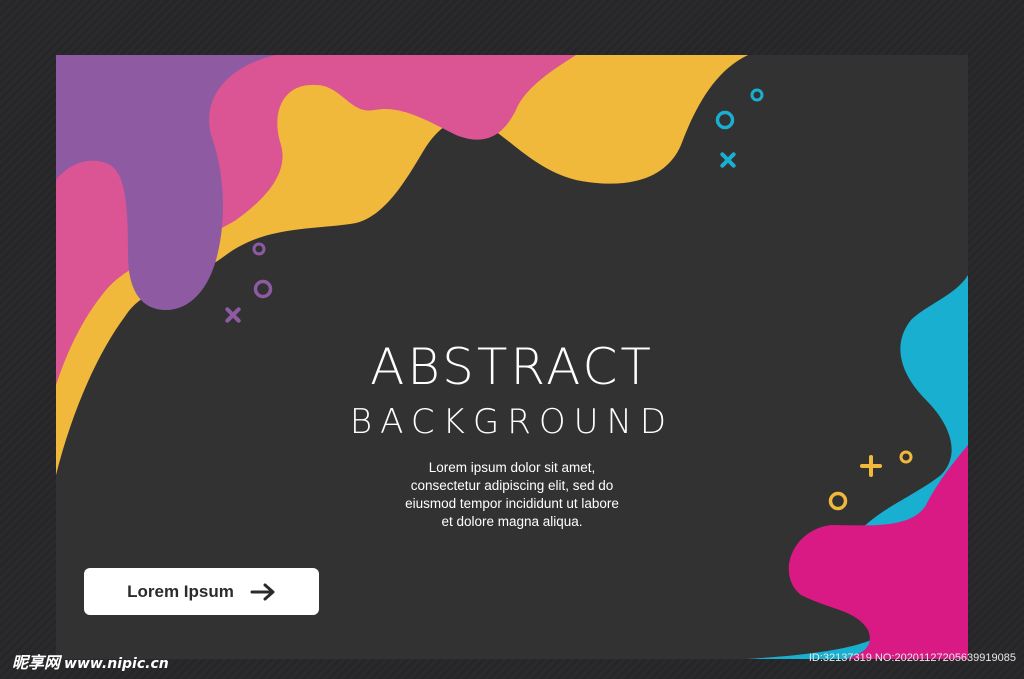 This screenshot has width=1024, height=679. I want to click on watermark-id: ID:32137319 NO:20201127205639919085, so click(912, 658).